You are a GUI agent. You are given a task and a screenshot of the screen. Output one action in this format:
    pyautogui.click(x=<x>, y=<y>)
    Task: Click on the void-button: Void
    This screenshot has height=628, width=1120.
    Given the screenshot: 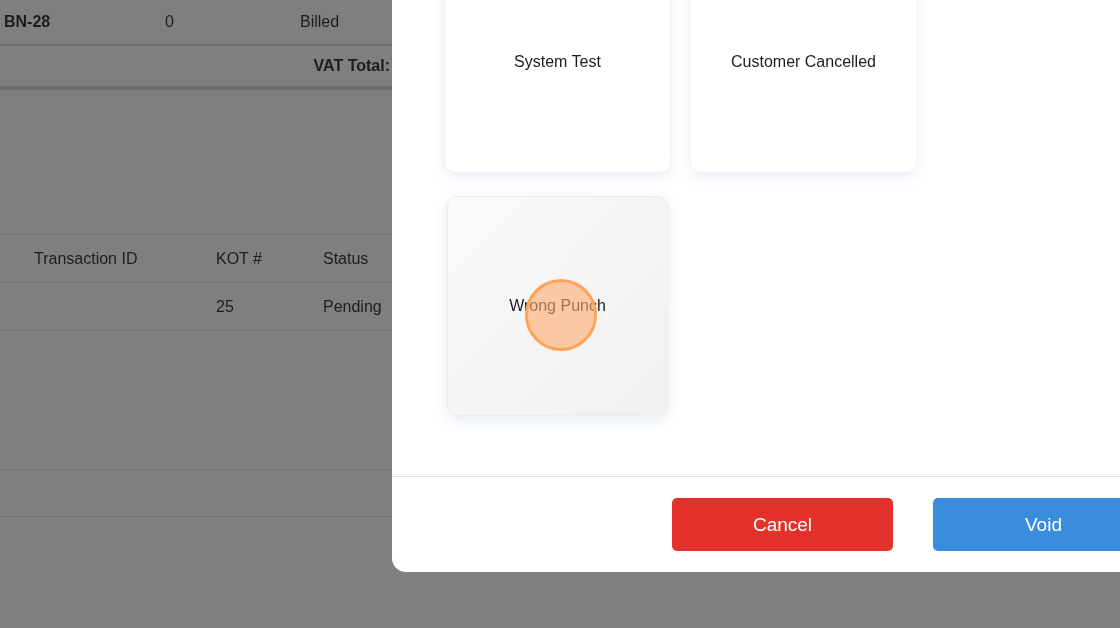 What is the action you would take?
    pyautogui.click(x=1026, y=524)
    